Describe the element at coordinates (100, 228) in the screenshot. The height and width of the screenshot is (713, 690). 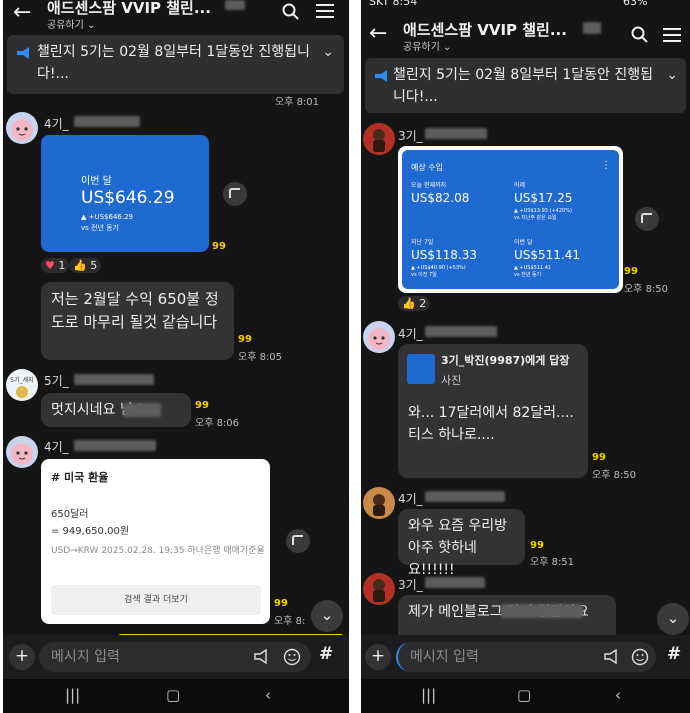
I see `card-compare: vs 전년 동기` at that location.